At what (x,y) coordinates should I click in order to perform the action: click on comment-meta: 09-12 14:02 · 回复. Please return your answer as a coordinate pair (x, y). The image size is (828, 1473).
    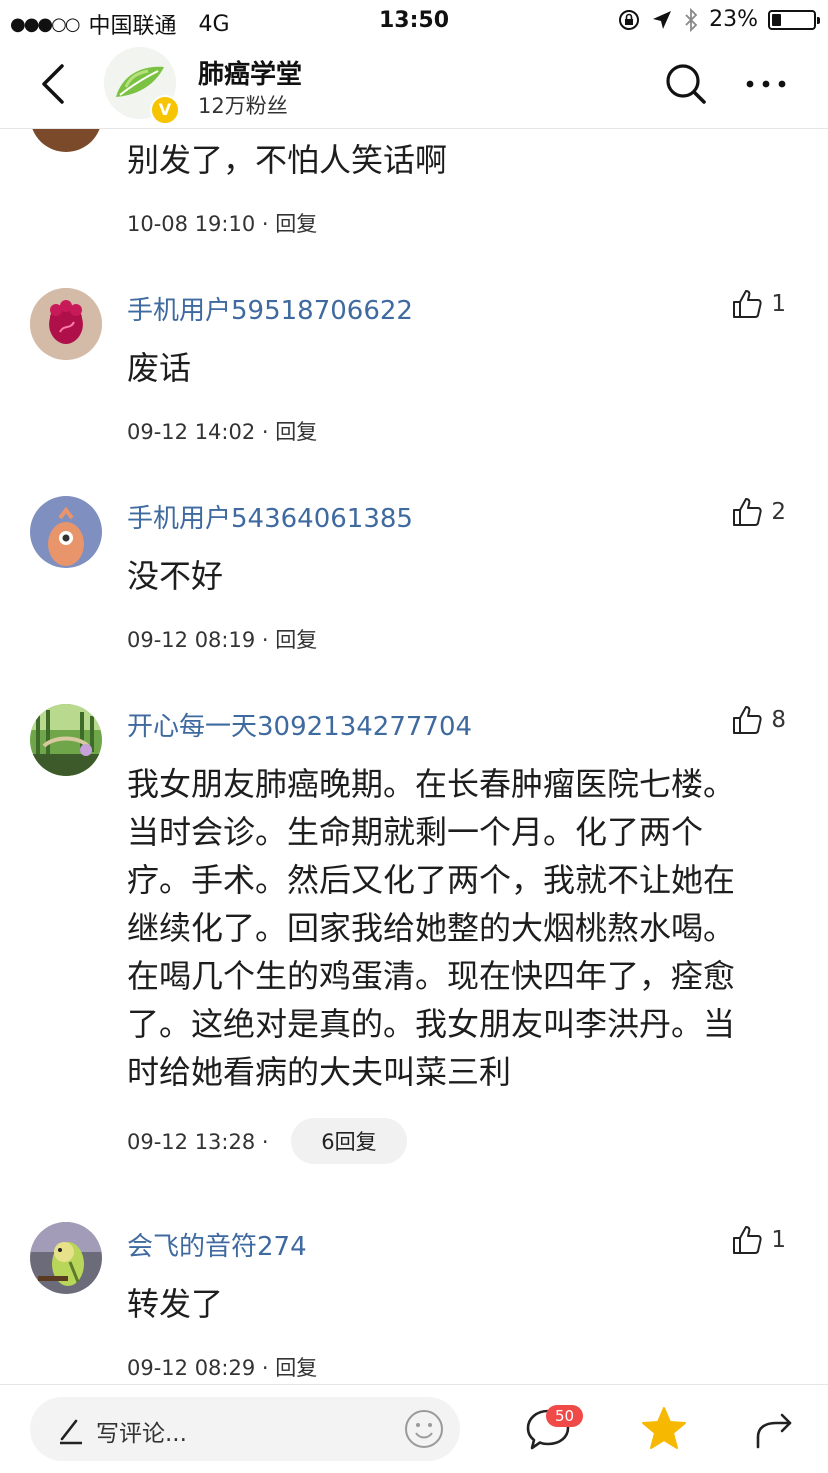
    Looking at the image, I should click on (222, 432).